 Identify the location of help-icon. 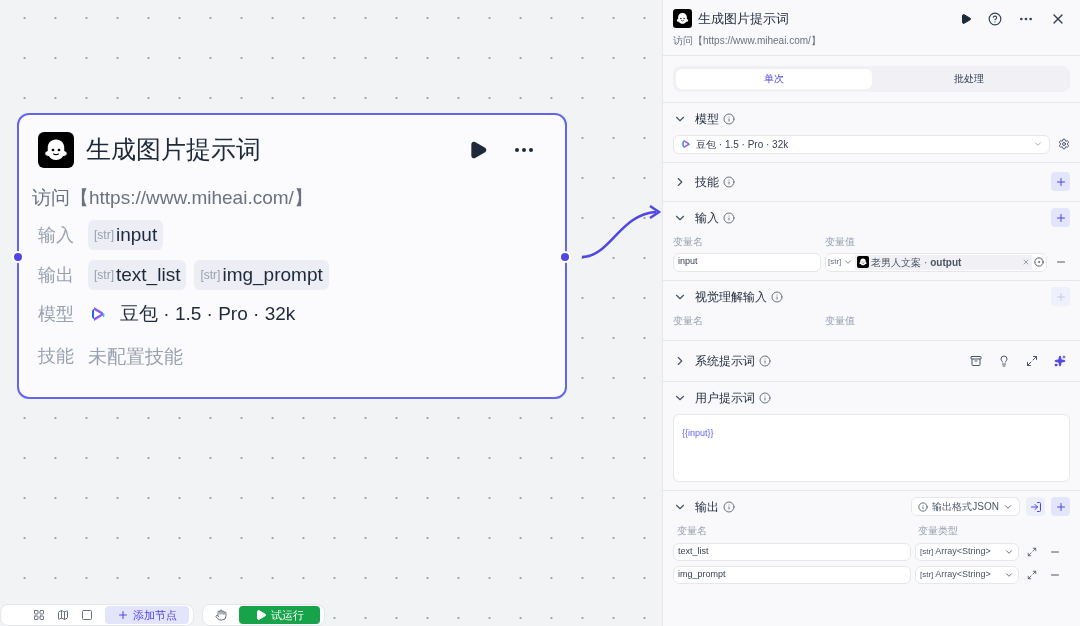
(995, 18).